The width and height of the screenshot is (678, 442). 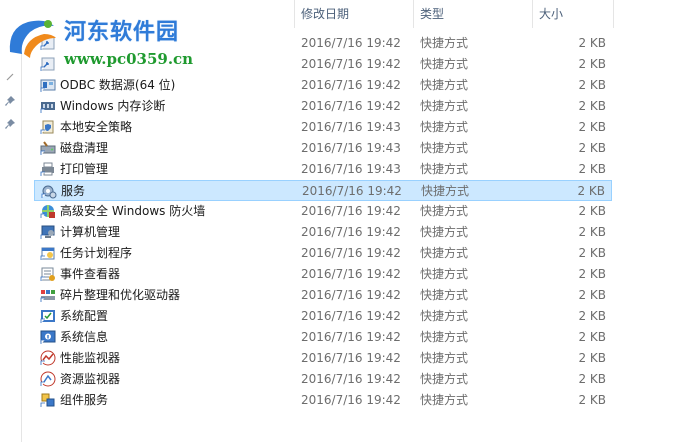 I want to click on file-name: Windows 内存诊断, so click(x=113, y=106).